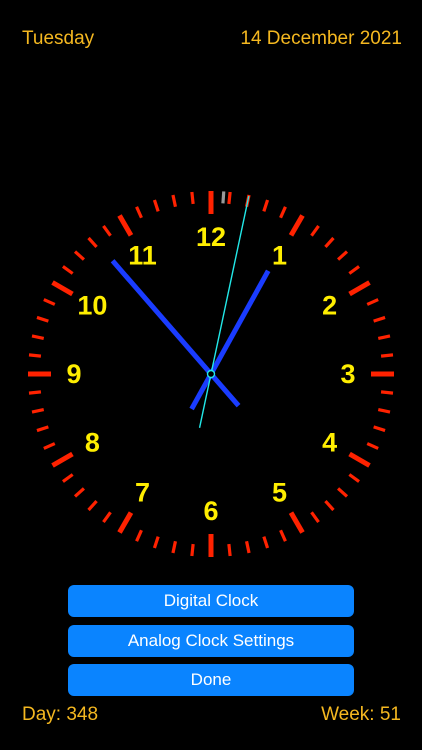 The height and width of the screenshot is (750, 422). What do you see at coordinates (211, 601) in the screenshot?
I see `digital-clock-button: Digital Clock` at bounding box center [211, 601].